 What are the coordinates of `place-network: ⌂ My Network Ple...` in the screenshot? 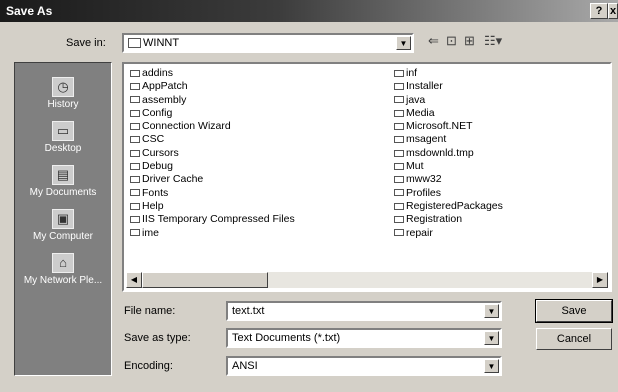 It's located at (63, 269).